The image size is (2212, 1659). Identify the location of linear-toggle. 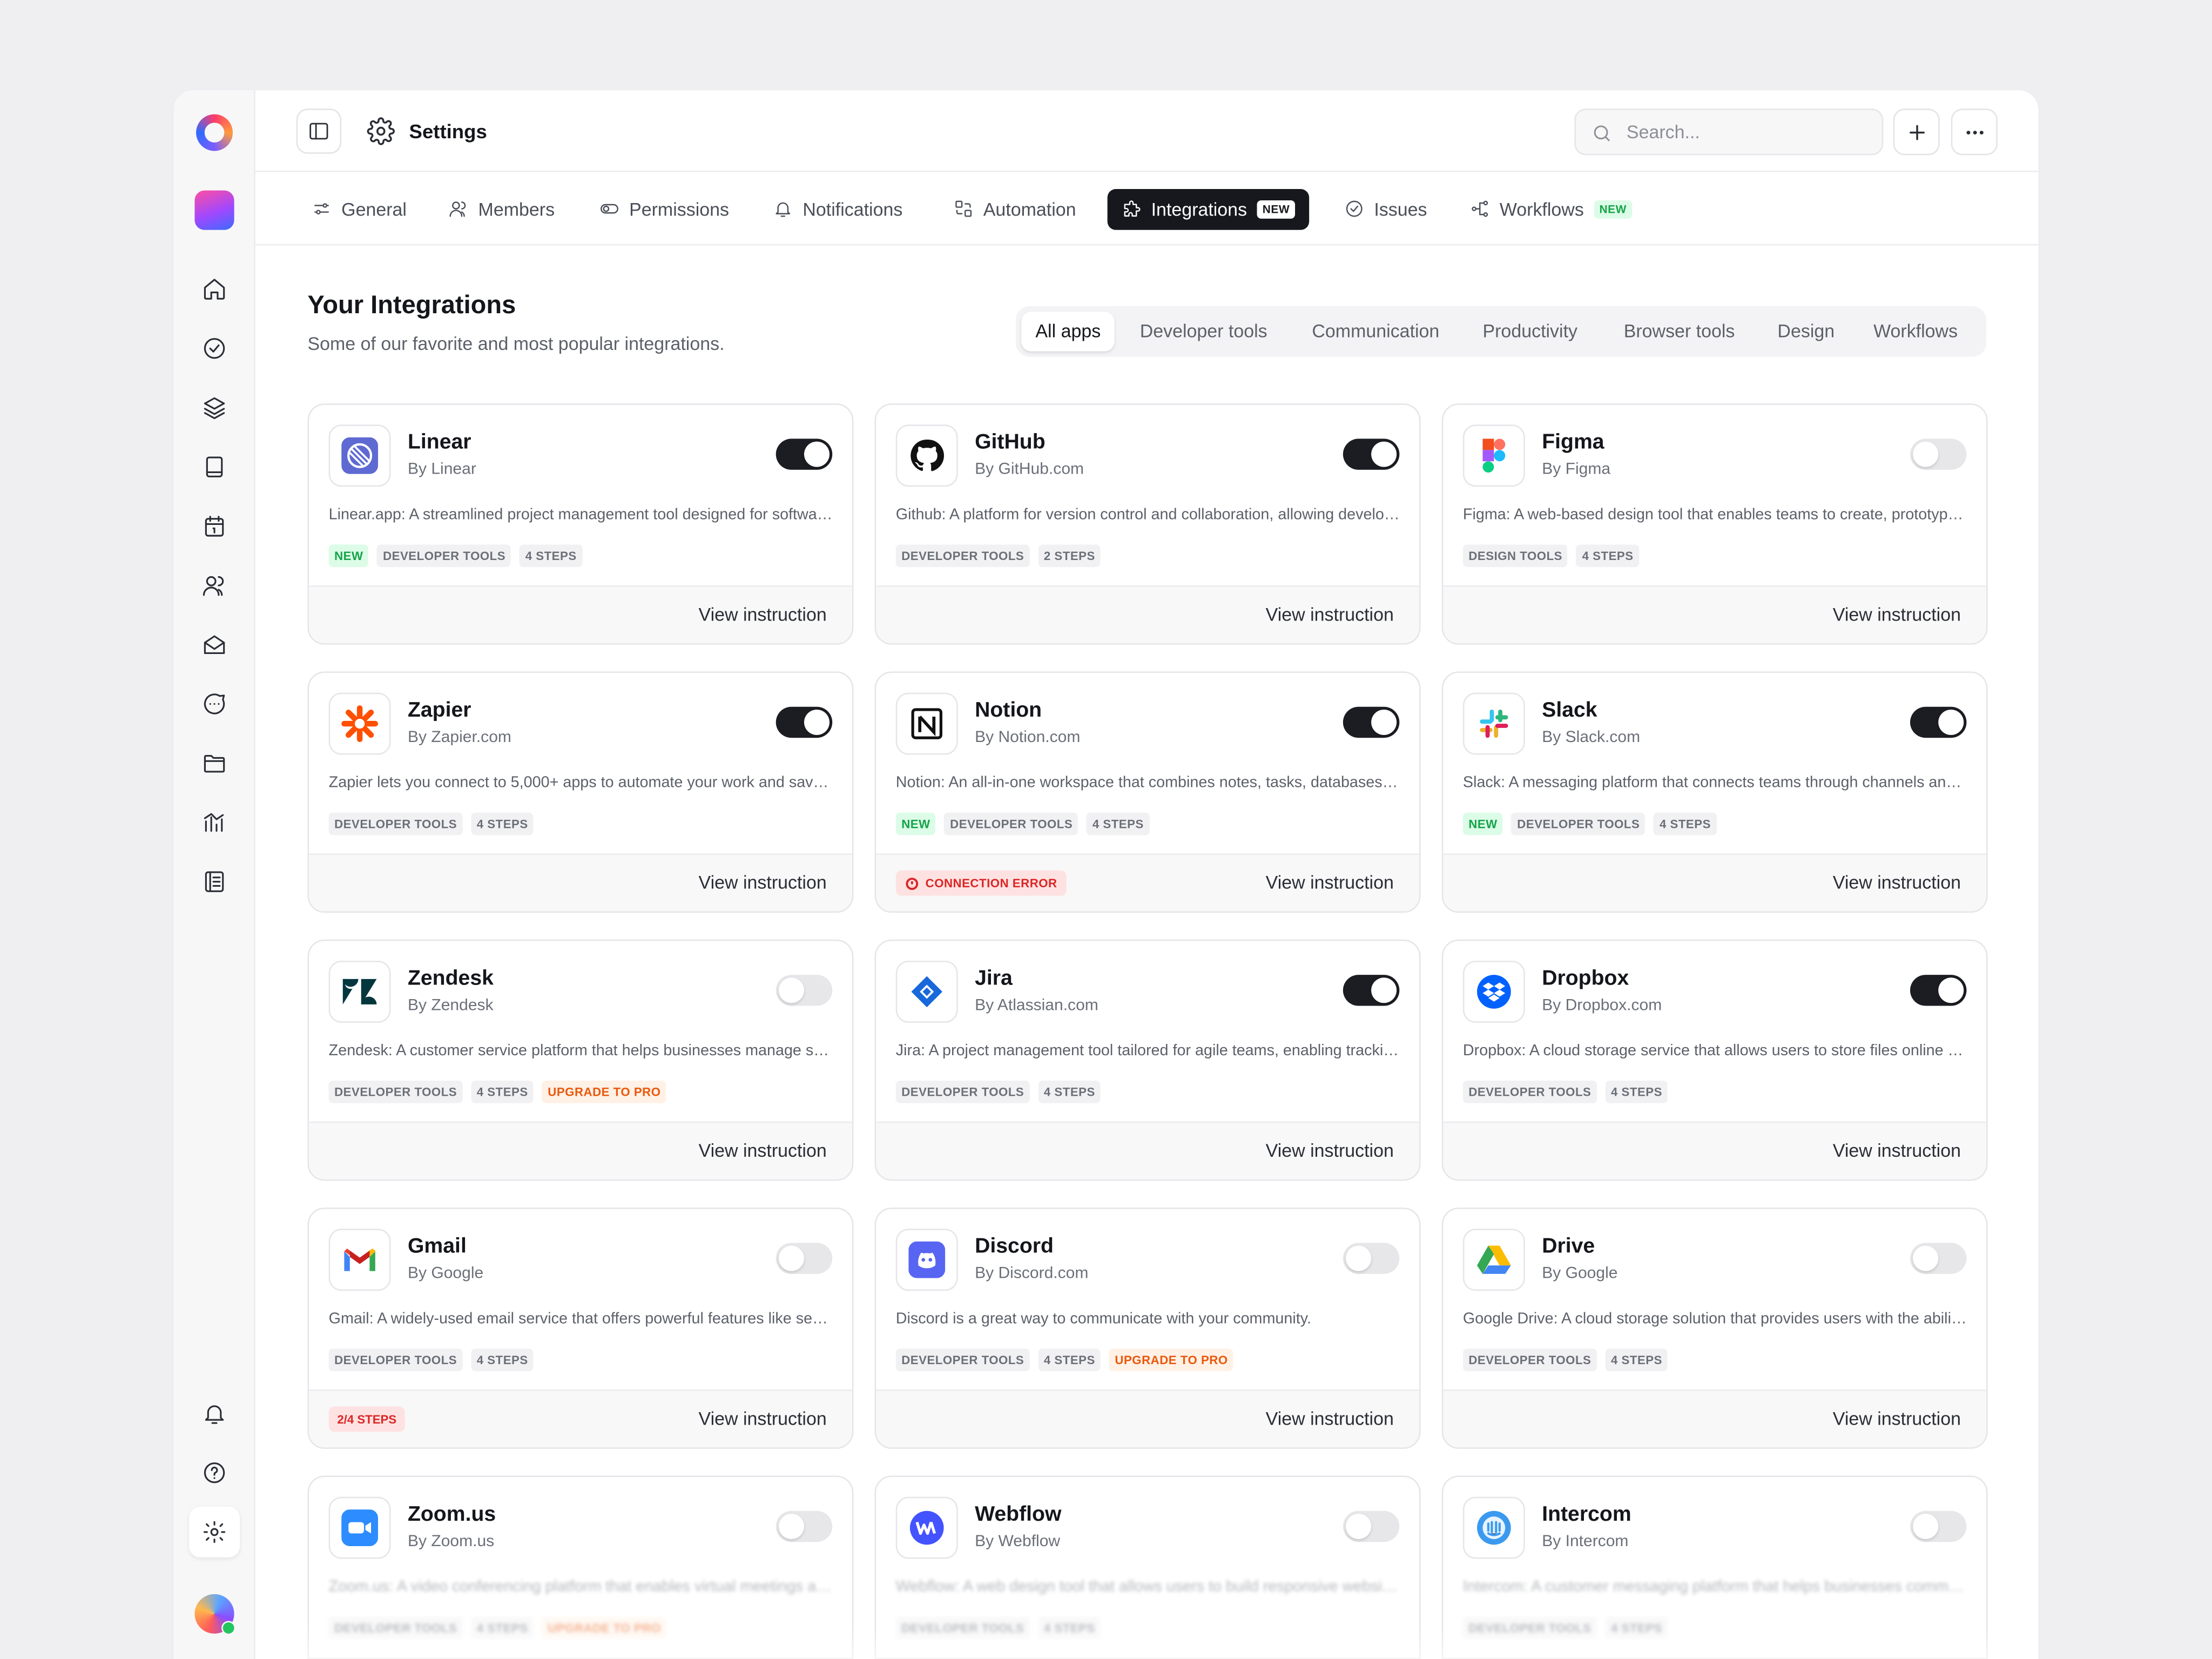
(804, 454).